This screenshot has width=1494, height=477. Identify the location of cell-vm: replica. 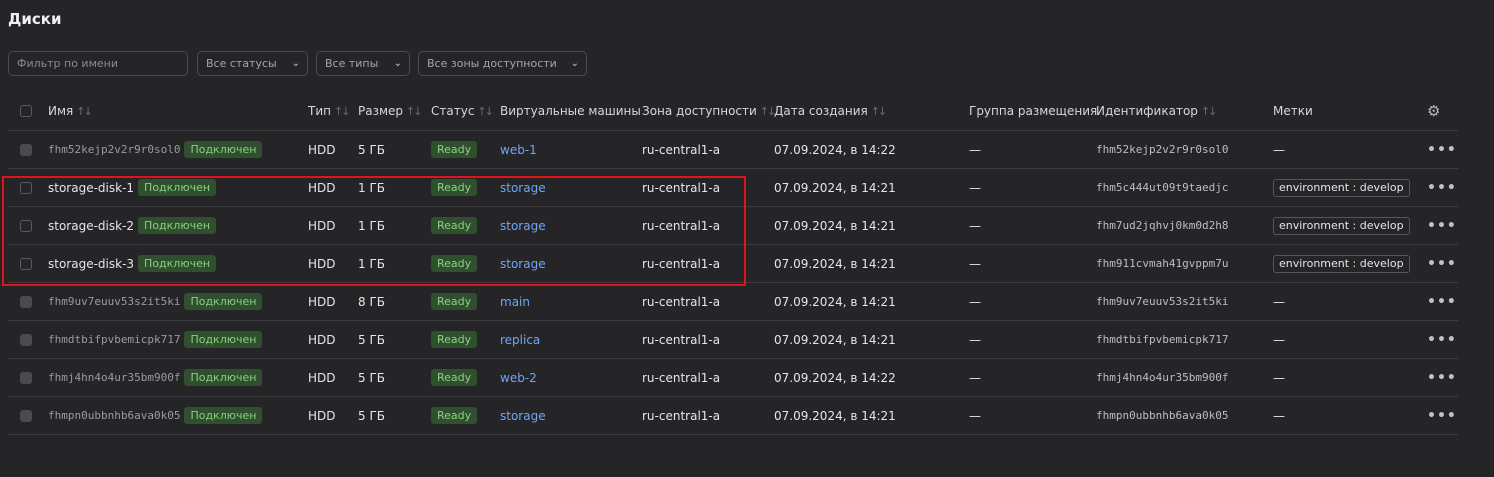
(520, 339).